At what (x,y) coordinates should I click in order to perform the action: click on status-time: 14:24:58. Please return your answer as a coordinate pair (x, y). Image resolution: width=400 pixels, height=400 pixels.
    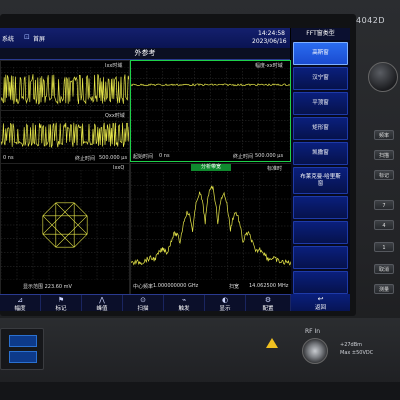
    Looking at the image, I should click on (271, 33).